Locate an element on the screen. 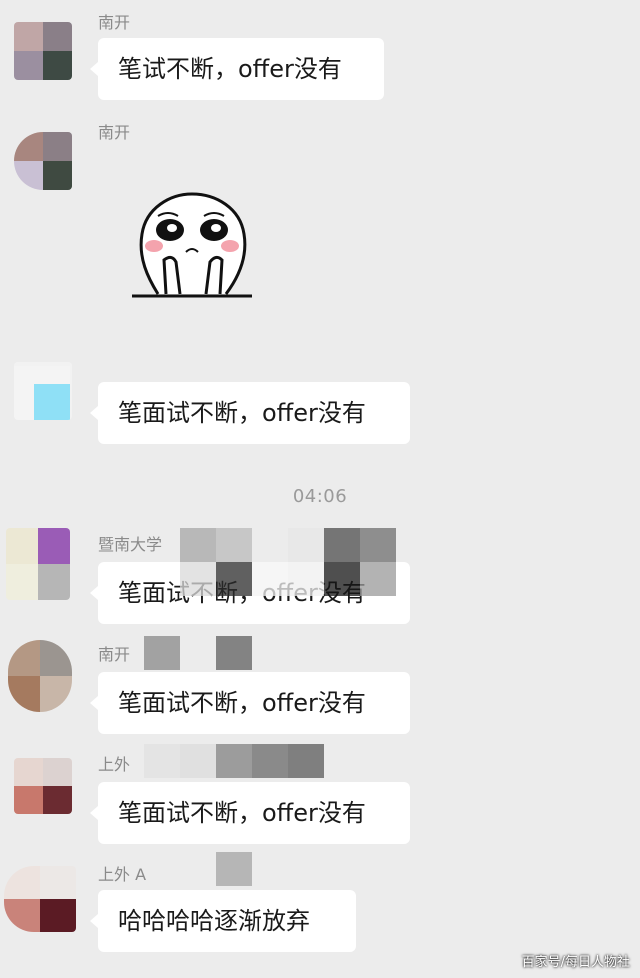 This screenshot has width=640, height=978. sender-name: 上外 is located at coordinates (114, 764).